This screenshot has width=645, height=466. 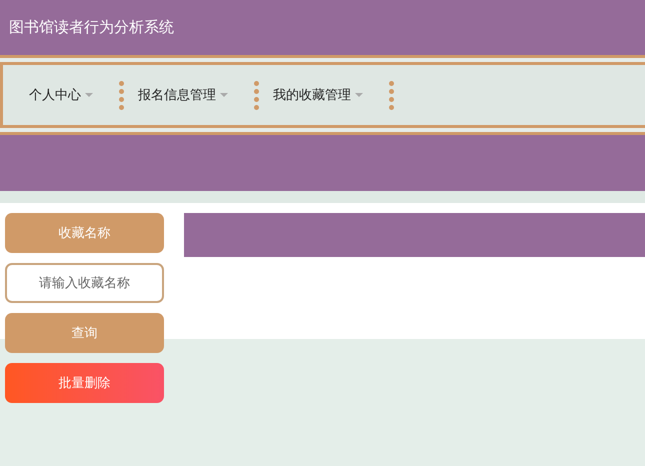 What do you see at coordinates (84, 233) in the screenshot?
I see `field-label: 收藏名称` at bounding box center [84, 233].